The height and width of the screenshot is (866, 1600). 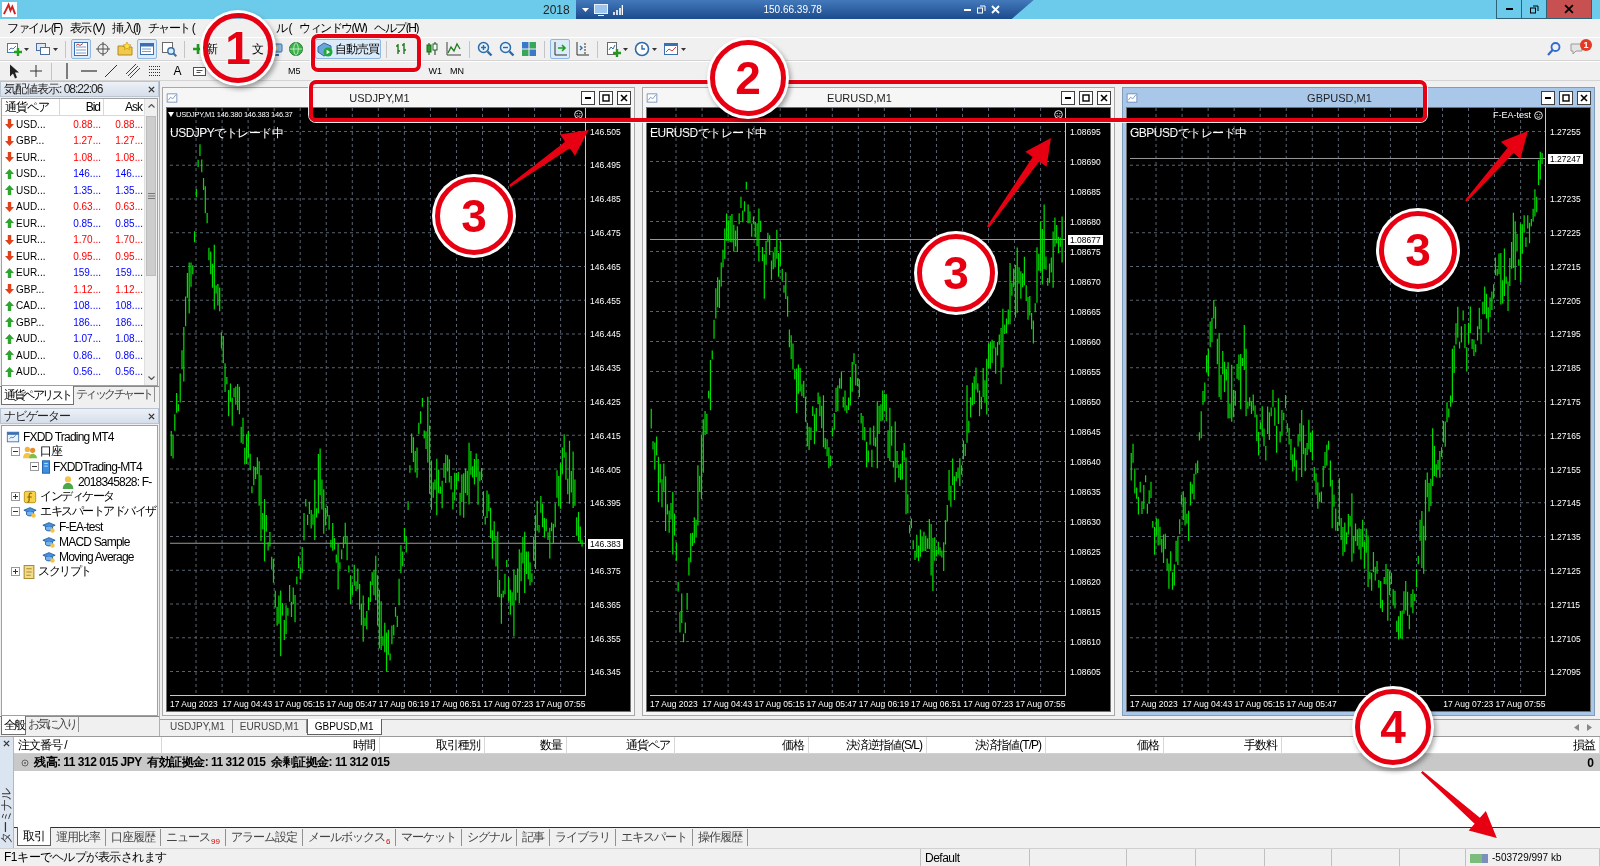 What do you see at coordinates (68, 436) in the screenshot?
I see `navigator-item: FXDD Trading MT4` at bounding box center [68, 436].